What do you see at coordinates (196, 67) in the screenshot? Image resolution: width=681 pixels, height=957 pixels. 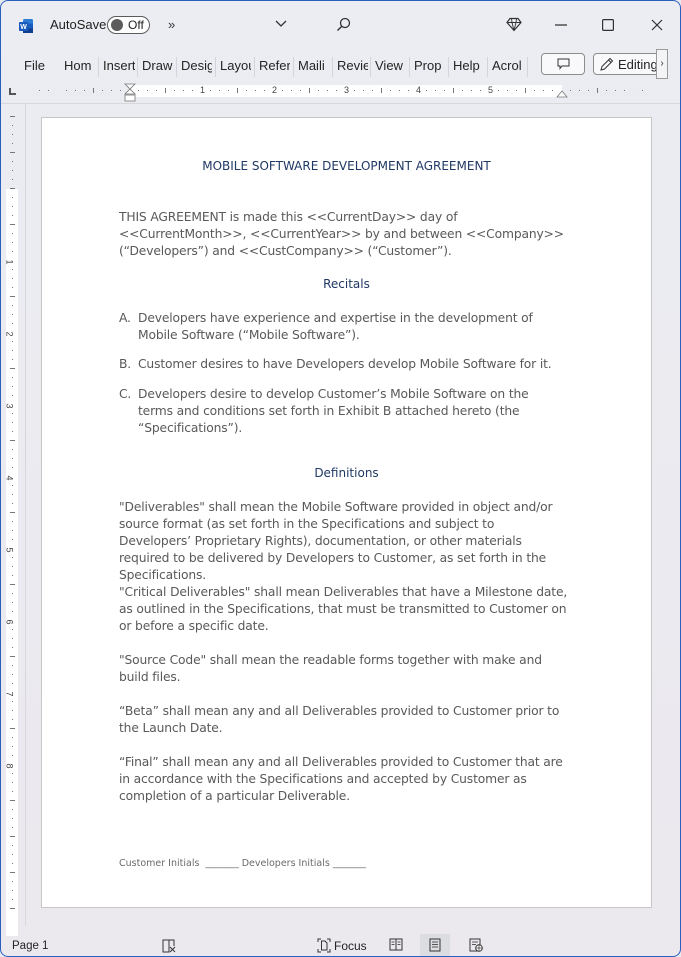 I see `tab-design: Desig` at bounding box center [196, 67].